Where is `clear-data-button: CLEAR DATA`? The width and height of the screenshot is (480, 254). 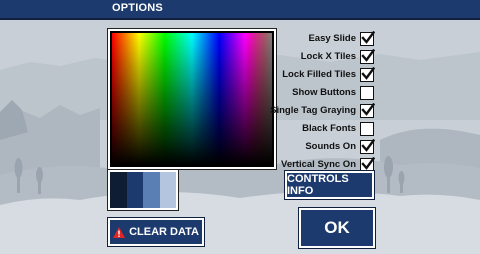
clear-data-button: CLEAR DATA is located at coordinates (156, 232).